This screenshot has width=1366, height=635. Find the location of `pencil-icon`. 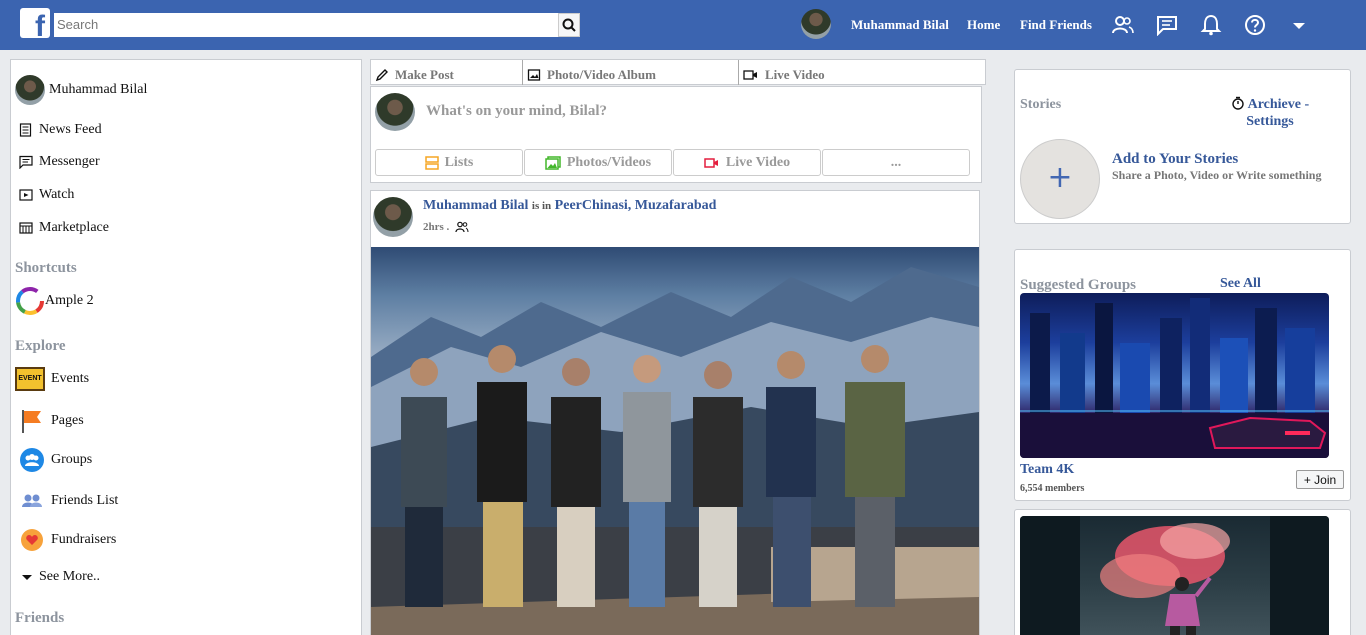

pencil-icon is located at coordinates (381, 74).